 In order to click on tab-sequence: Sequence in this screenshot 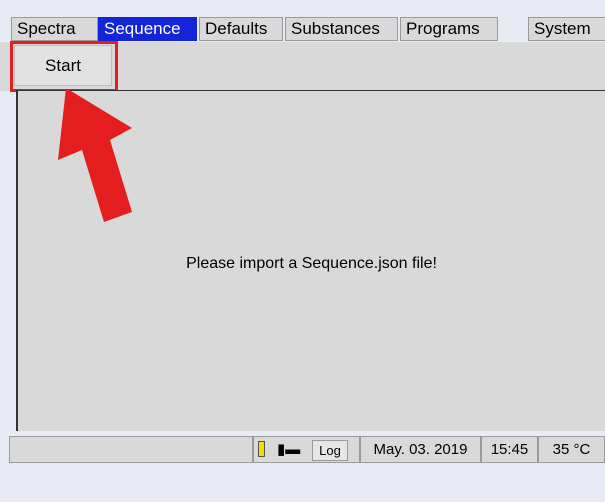, I will do `click(147, 29)`.